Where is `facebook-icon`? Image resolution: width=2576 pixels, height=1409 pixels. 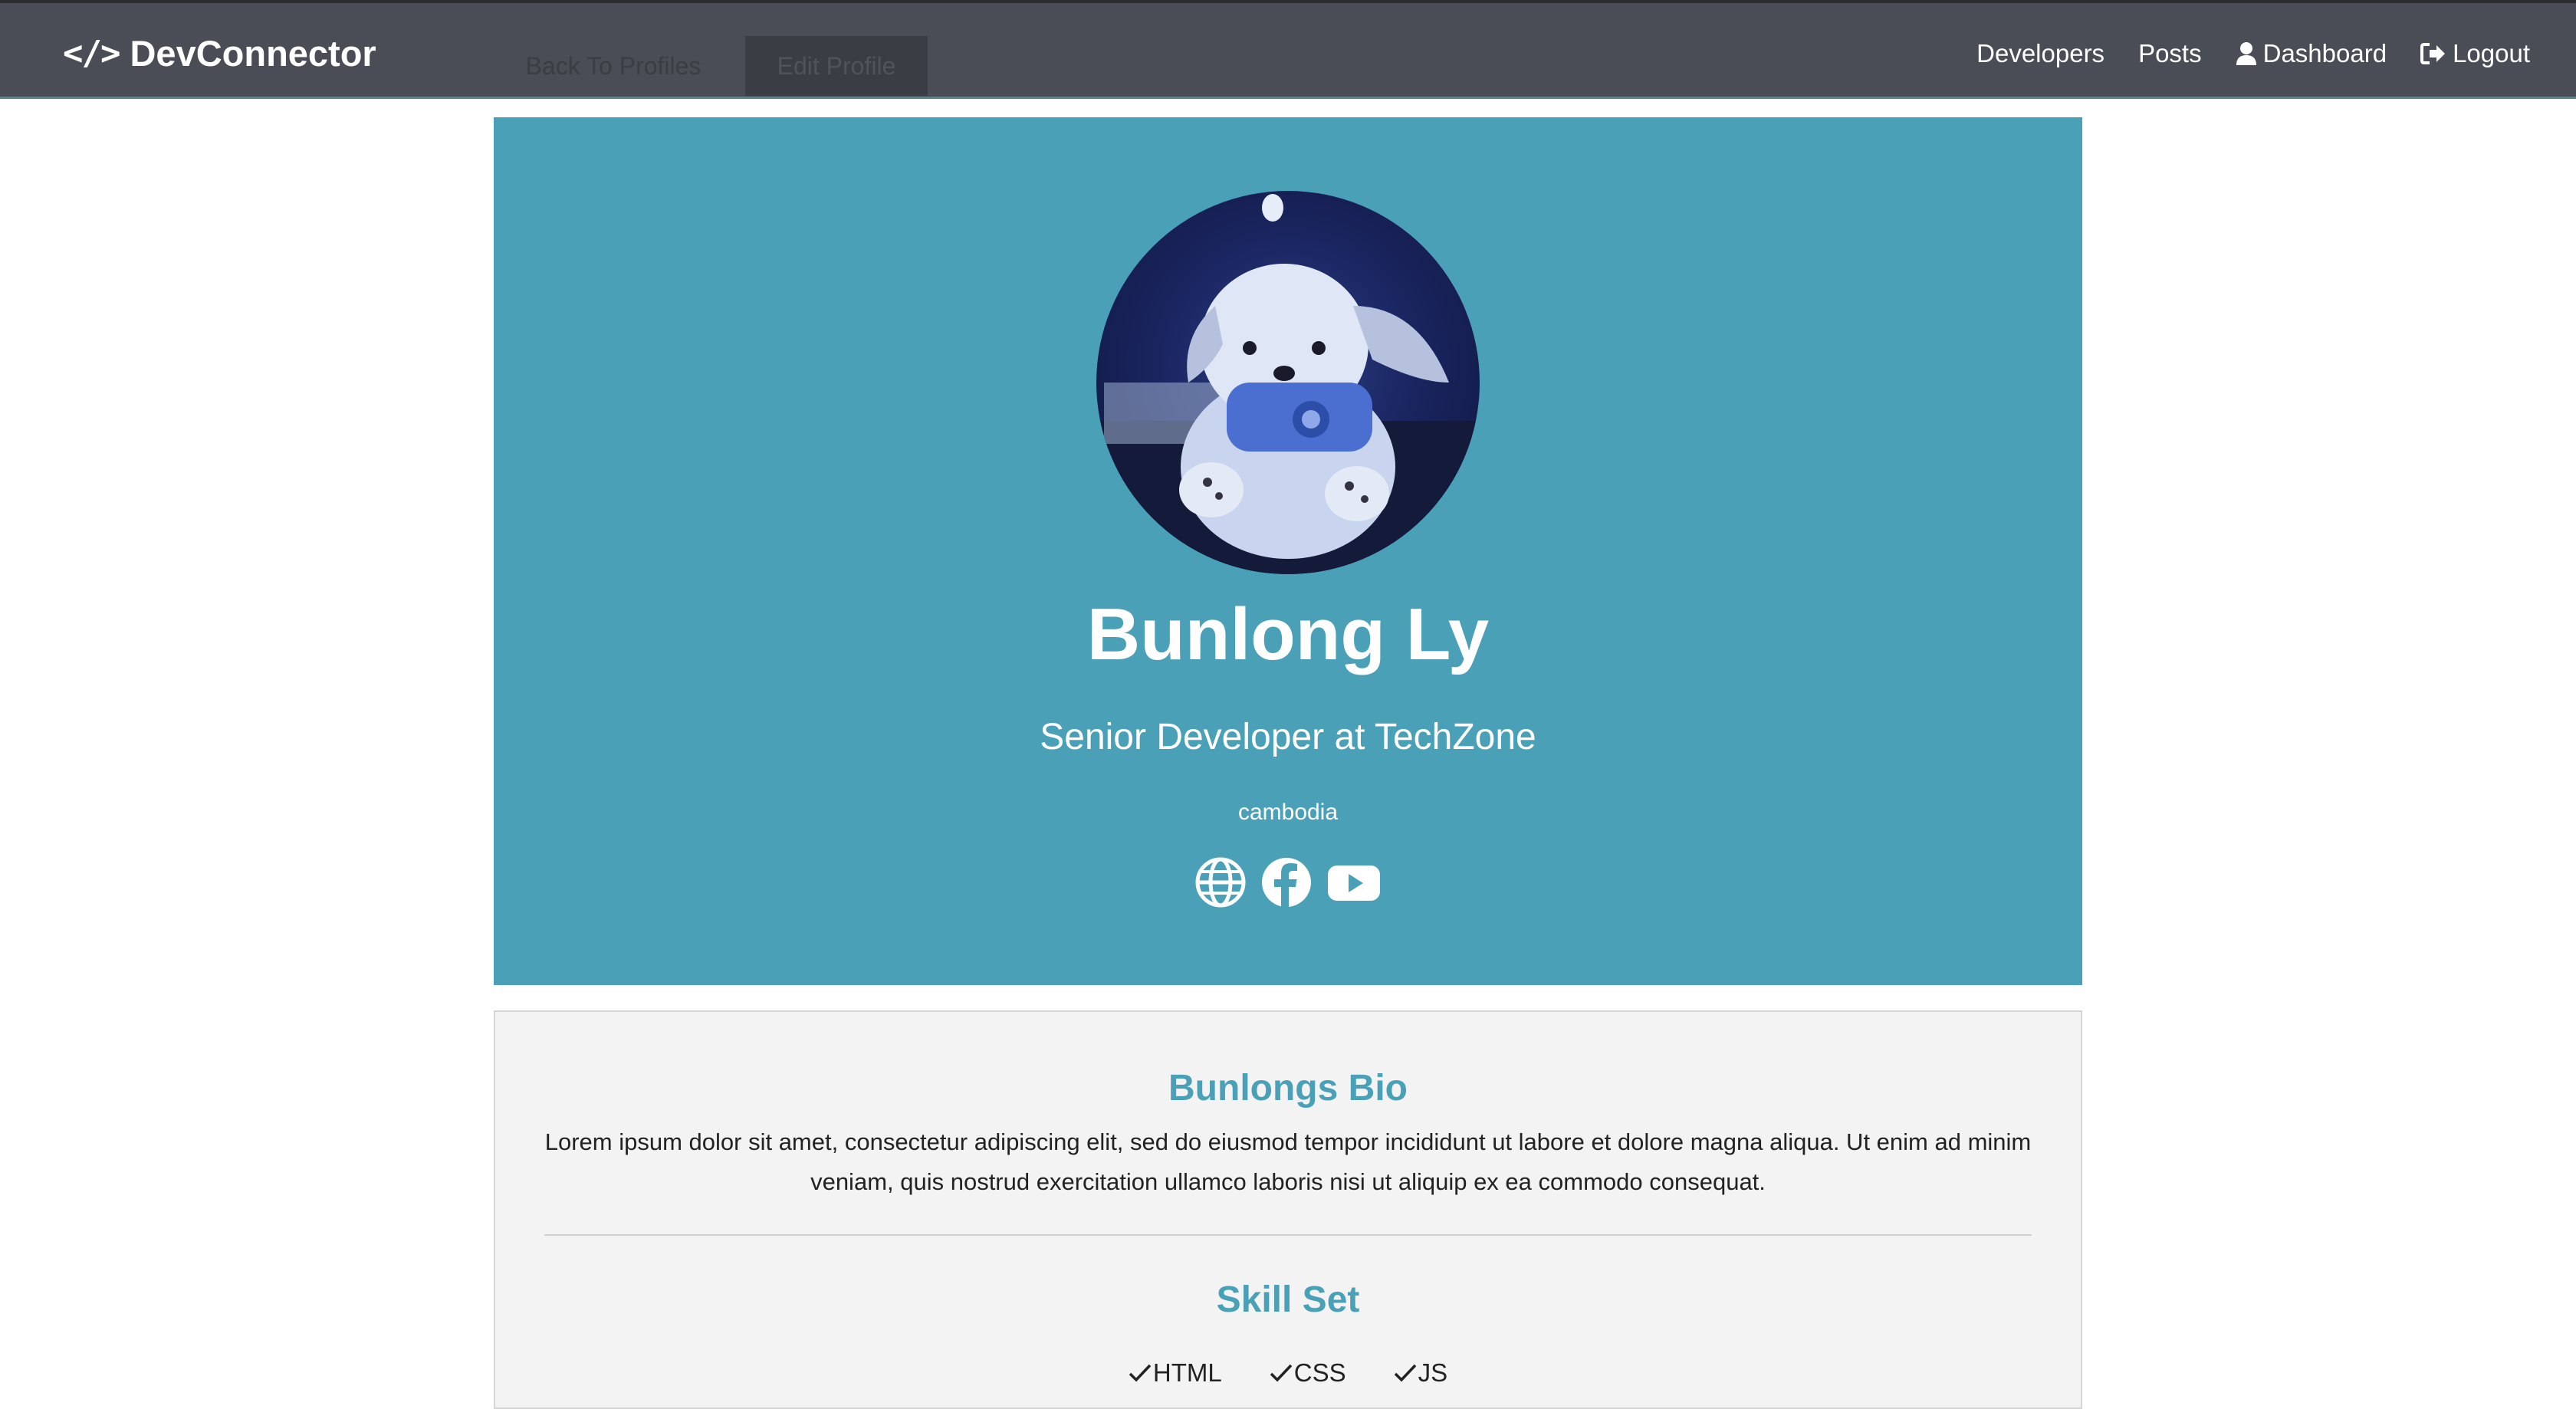
facebook-icon is located at coordinates (1286, 882).